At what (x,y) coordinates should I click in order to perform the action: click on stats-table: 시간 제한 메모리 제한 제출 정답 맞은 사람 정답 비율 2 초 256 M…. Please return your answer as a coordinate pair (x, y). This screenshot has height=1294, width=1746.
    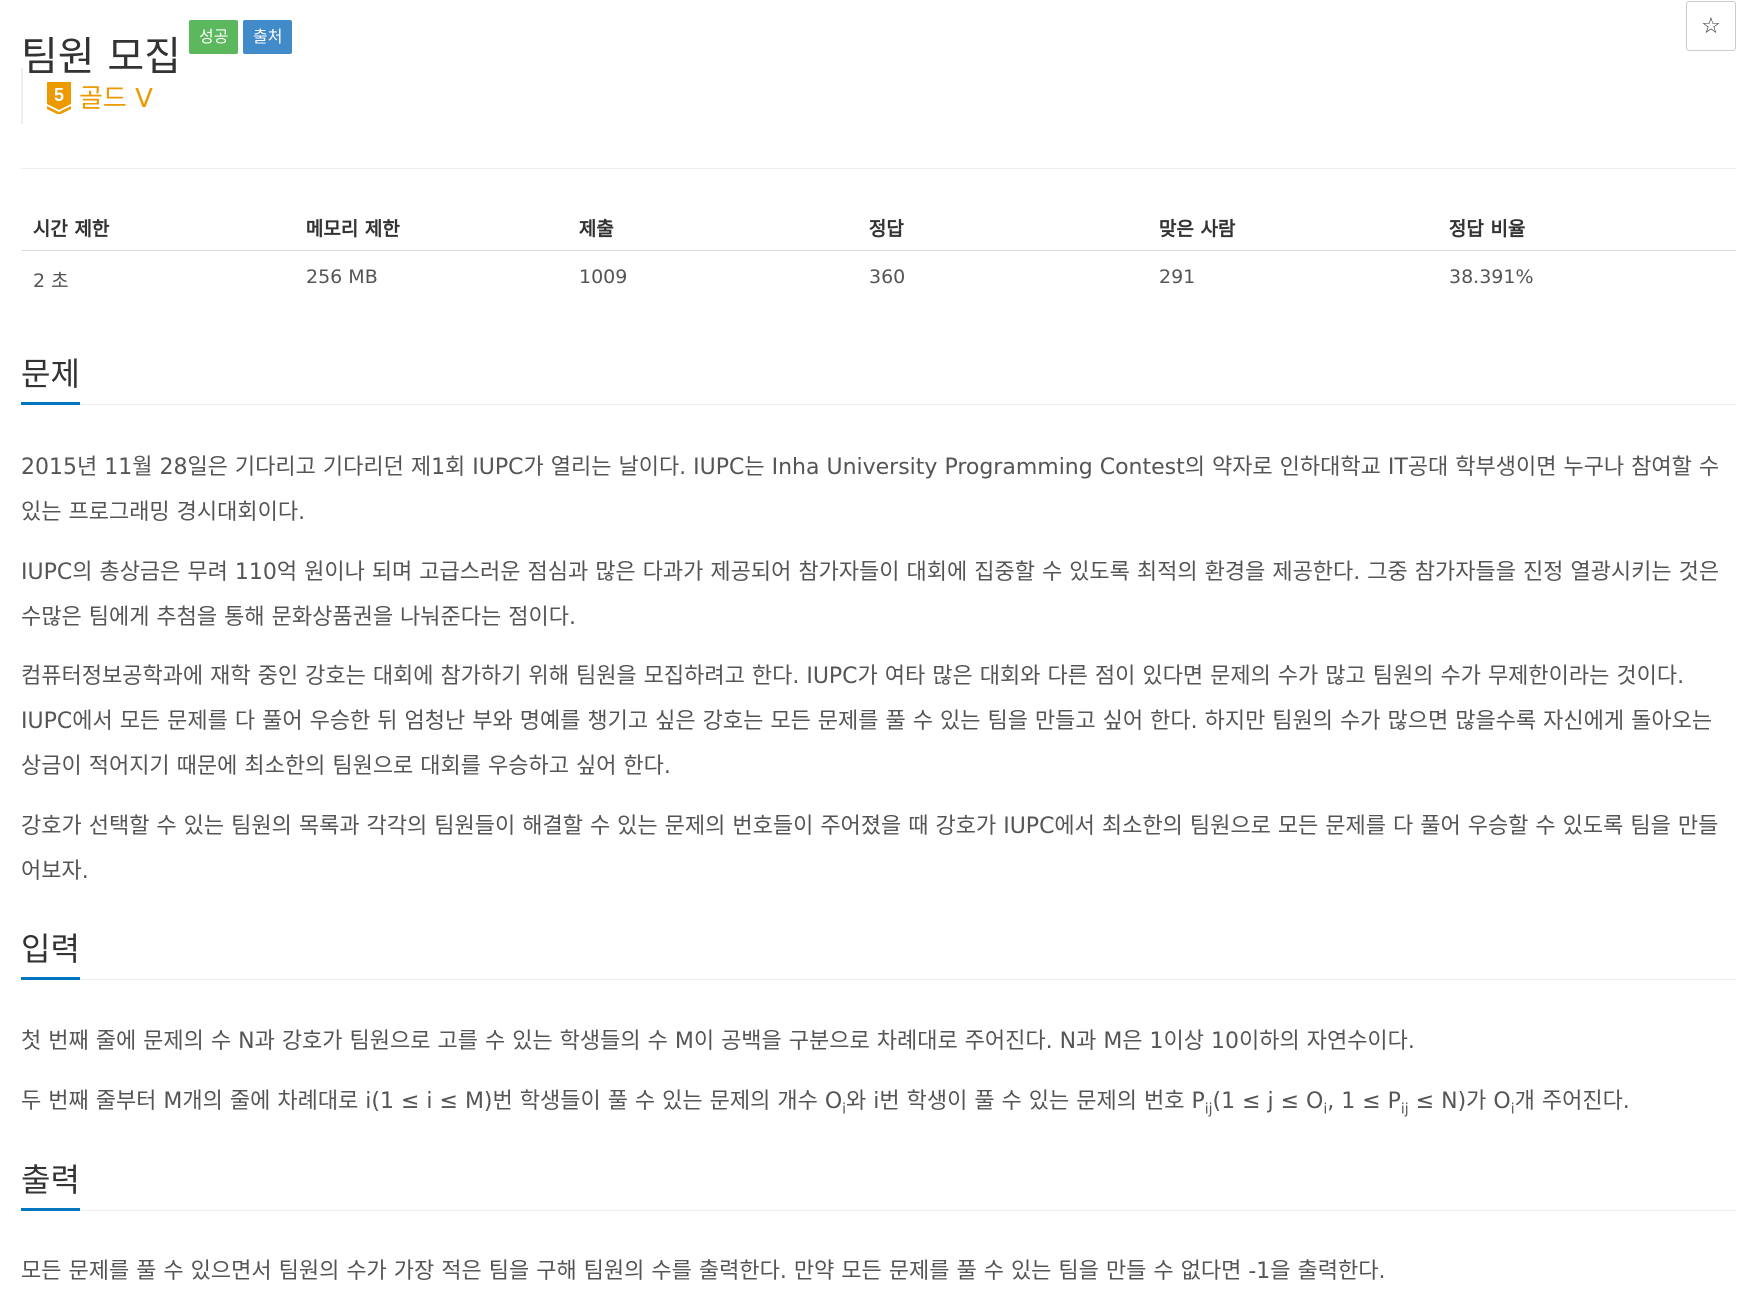
    Looking at the image, I should click on (878, 250).